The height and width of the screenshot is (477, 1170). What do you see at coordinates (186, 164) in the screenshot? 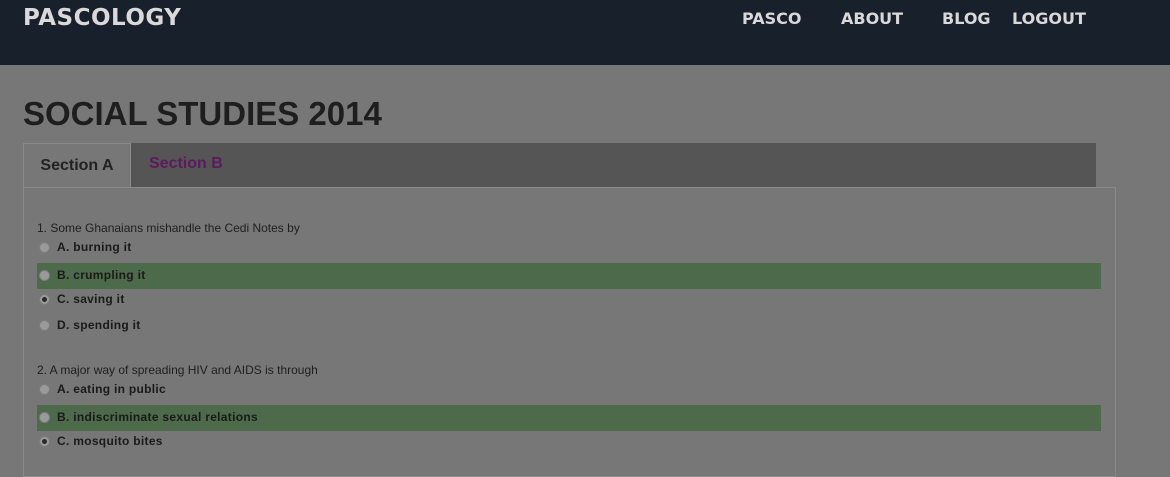
I see `tab-section-b: Section B` at bounding box center [186, 164].